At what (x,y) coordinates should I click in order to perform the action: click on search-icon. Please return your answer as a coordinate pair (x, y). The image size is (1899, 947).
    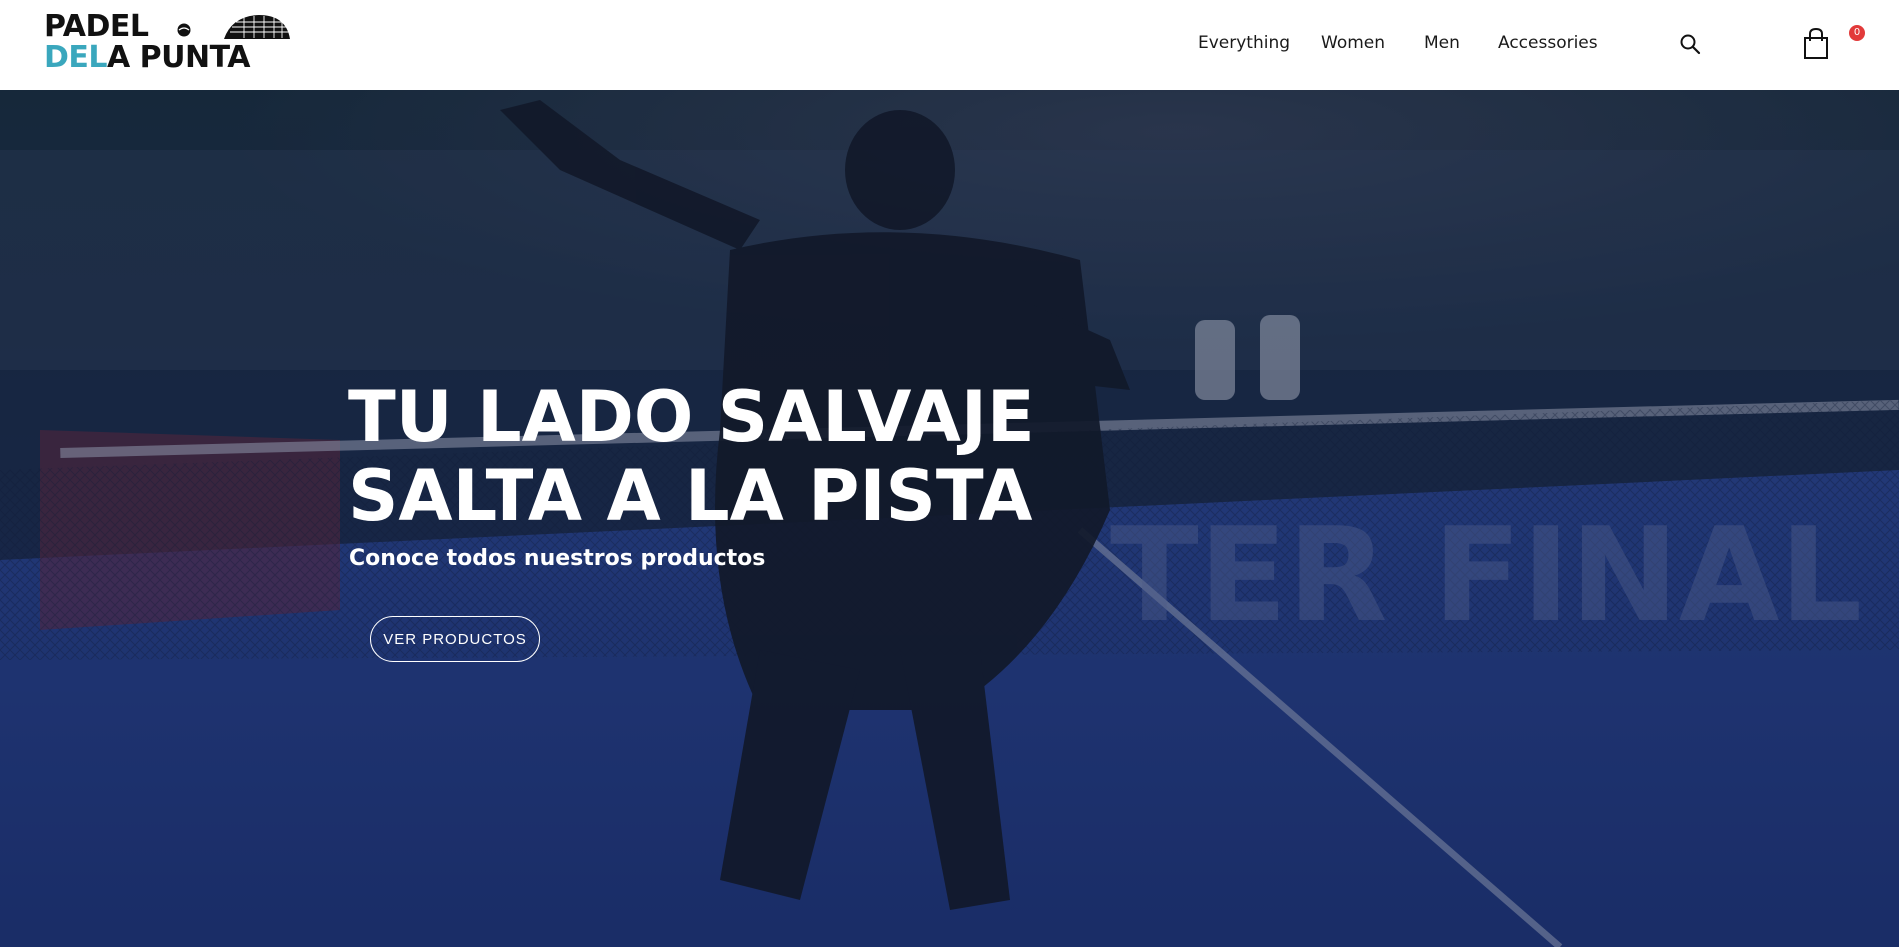
    Looking at the image, I should click on (1690, 44).